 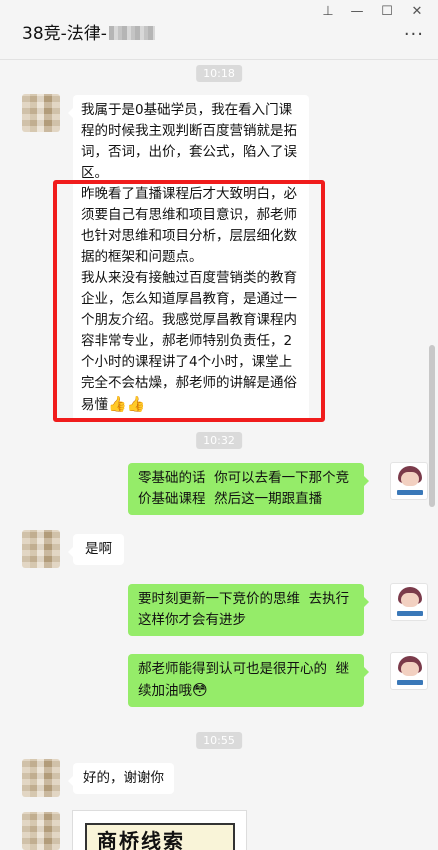 What do you see at coordinates (219, 740) in the screenshot?
I see `timestamp: 10:55` at bounding box center [219, 740].